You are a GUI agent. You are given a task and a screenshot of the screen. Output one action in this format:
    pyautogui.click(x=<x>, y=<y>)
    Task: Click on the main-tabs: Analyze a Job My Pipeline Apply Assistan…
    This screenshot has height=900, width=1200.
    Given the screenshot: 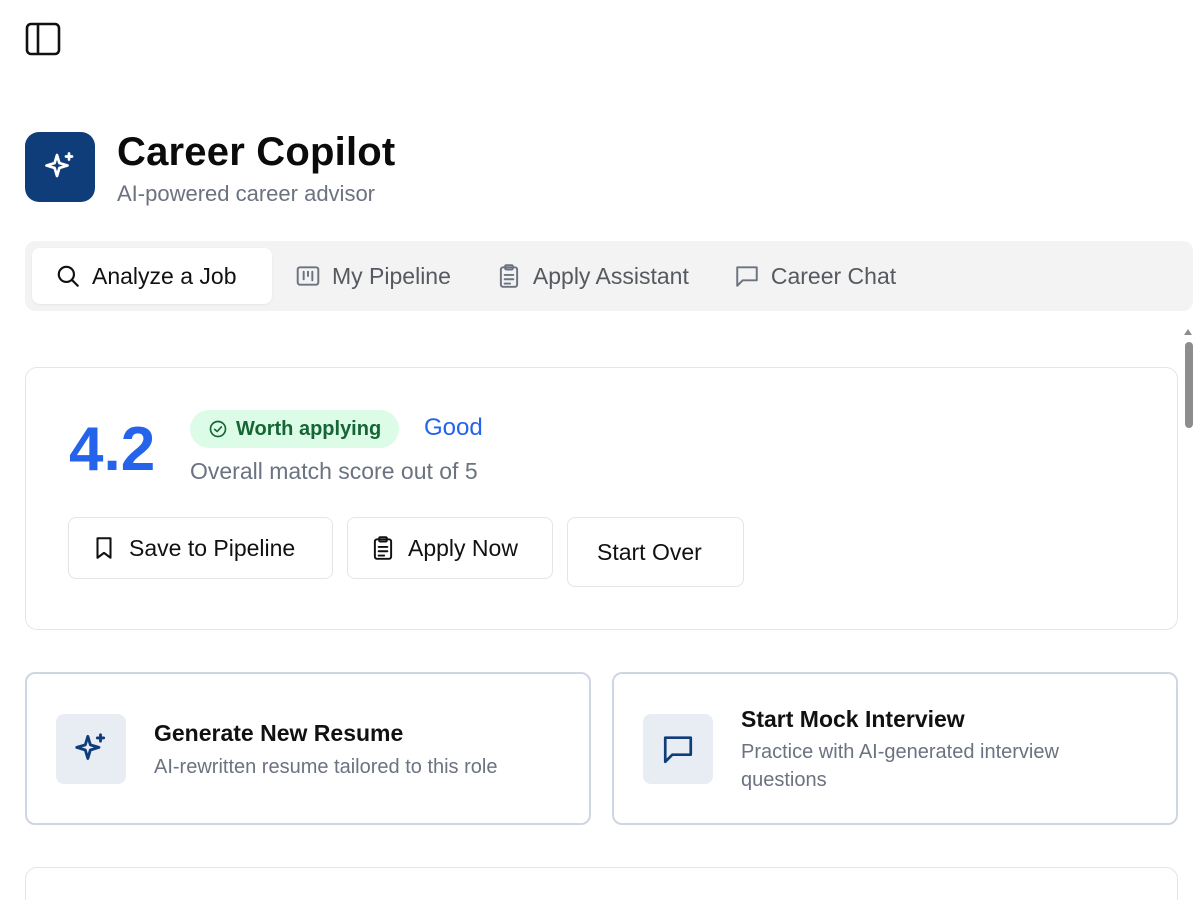 What is the action you would take?
    pyautogui.click(x=609, y=276)
    